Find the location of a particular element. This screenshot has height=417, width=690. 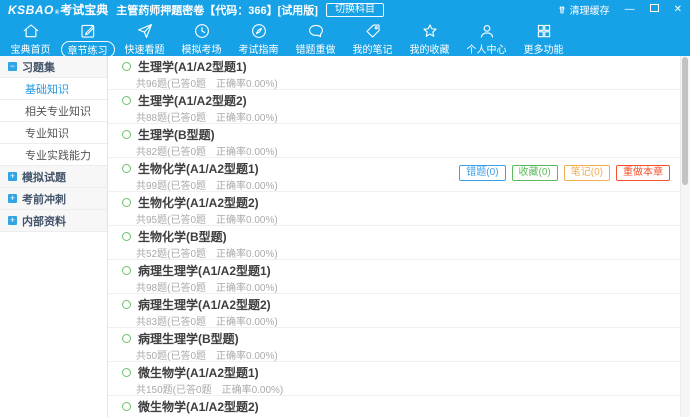

sidebar-group-label: 考前冲刺 is located at coordinates (44, 199).